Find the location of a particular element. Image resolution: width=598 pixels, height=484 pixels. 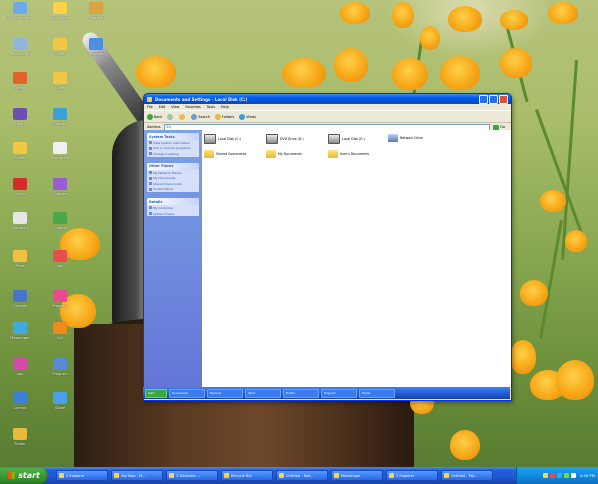

desktop-icon: Firefox is located at coordinates (20, 81).